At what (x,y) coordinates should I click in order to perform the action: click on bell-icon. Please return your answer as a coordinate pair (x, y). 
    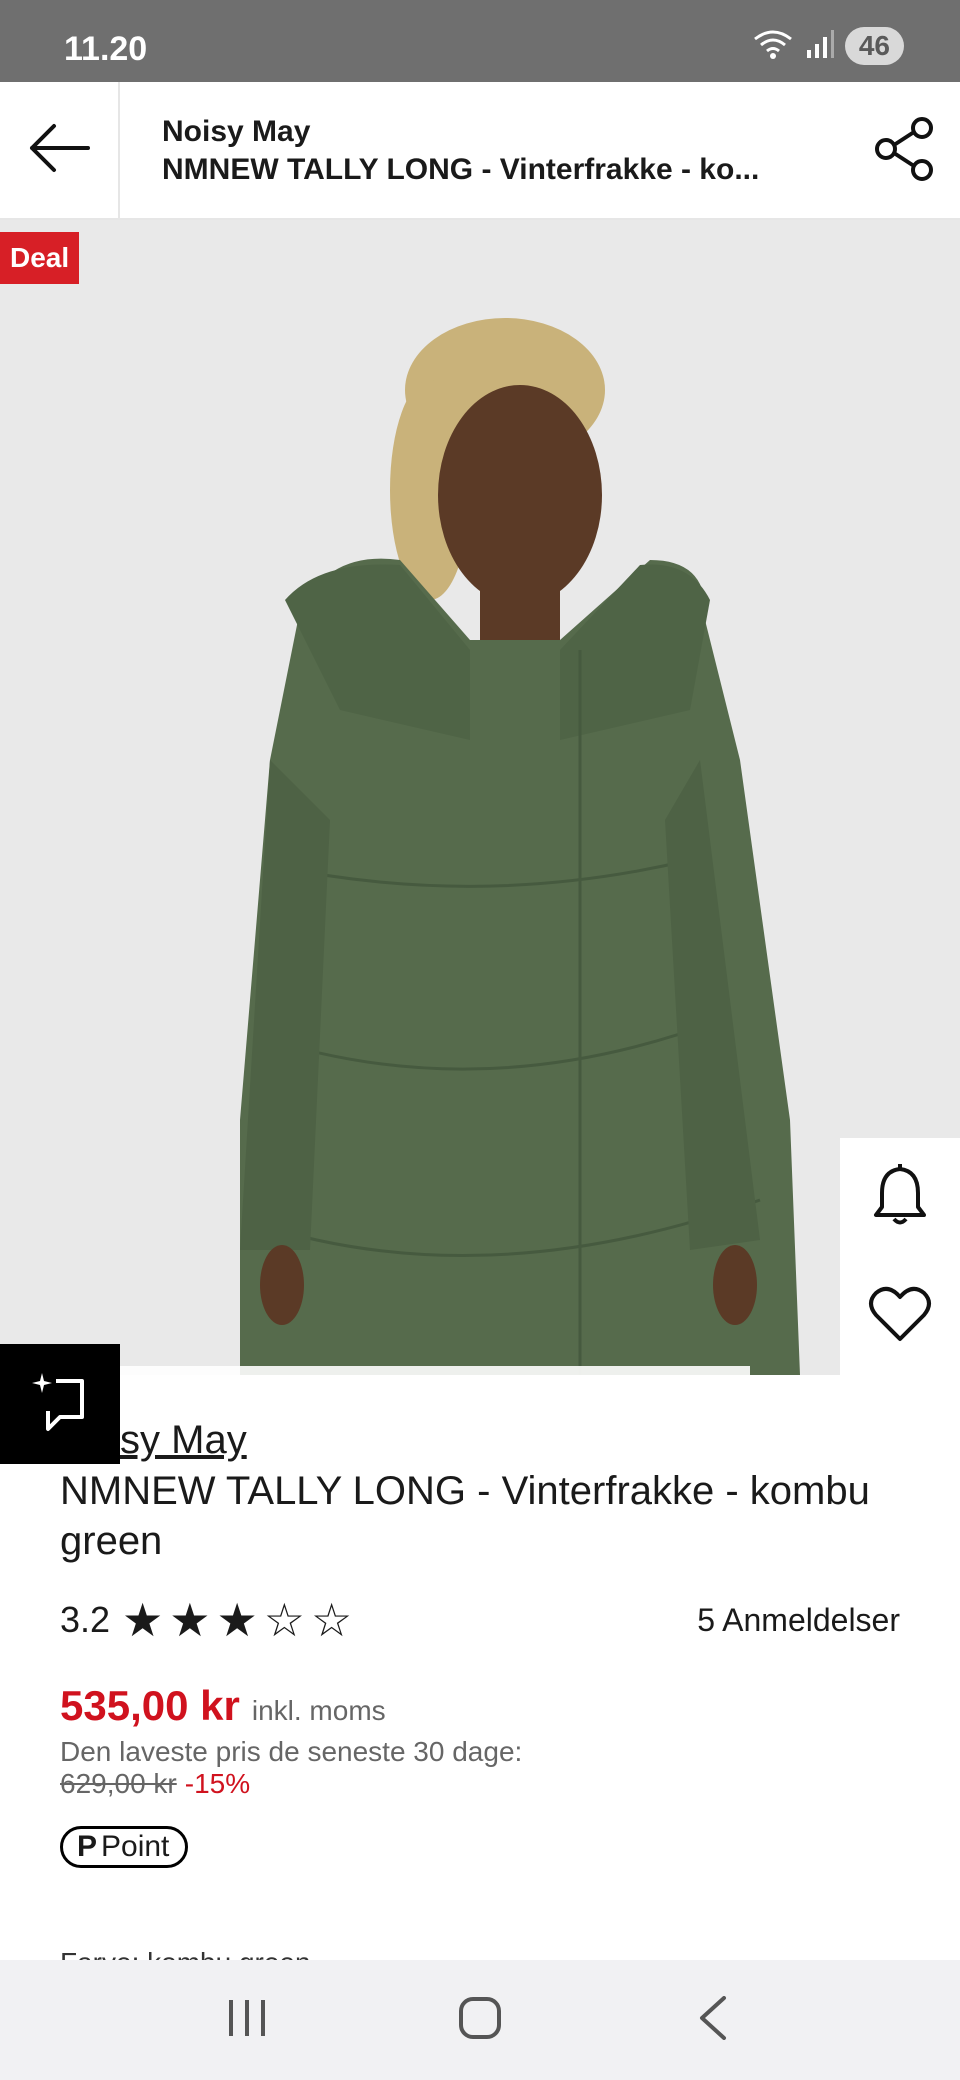
    Looking at the image, I should click on (900, 1197).